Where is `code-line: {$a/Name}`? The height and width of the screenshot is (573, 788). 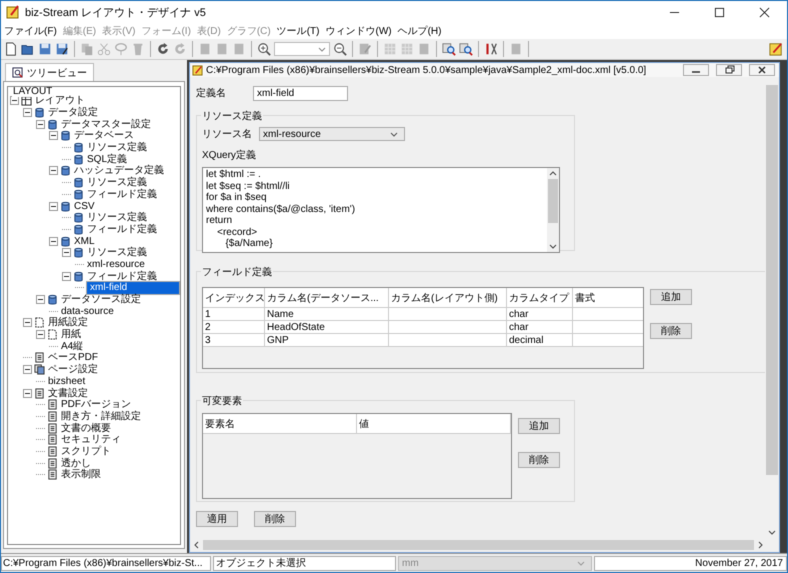 code-line: {$a/Name} is located at coordinates (249, 244).